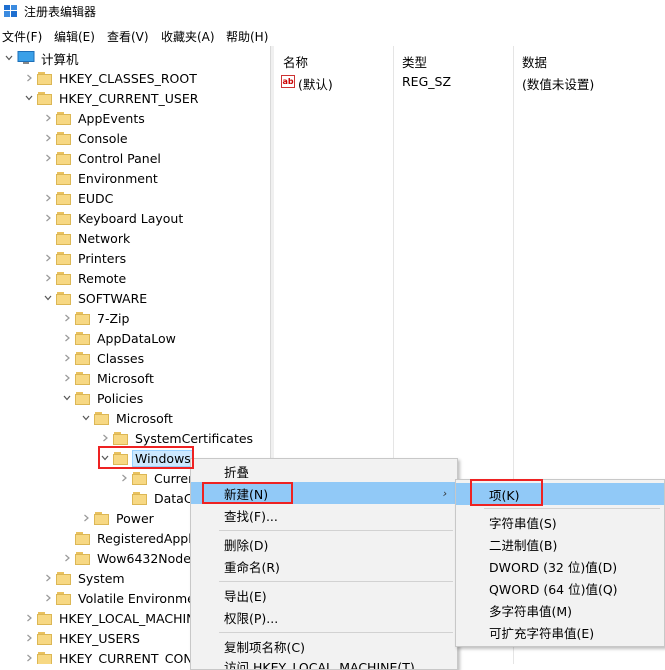 This screenshot has height=670, width=665. What do you see at coordinates (83, 638) in the screenshot?
I see `tree-node: HKEY_USERS` at bounding box center [83, 638].